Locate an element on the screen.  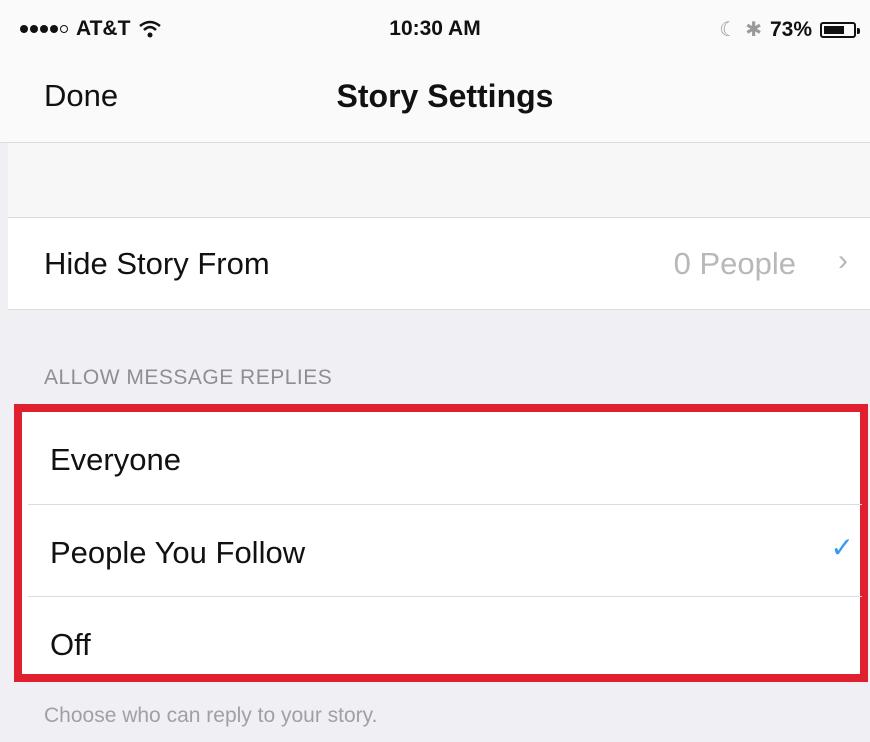
navigation-bar: Done Story Settings is located at coordinates (435, 99).